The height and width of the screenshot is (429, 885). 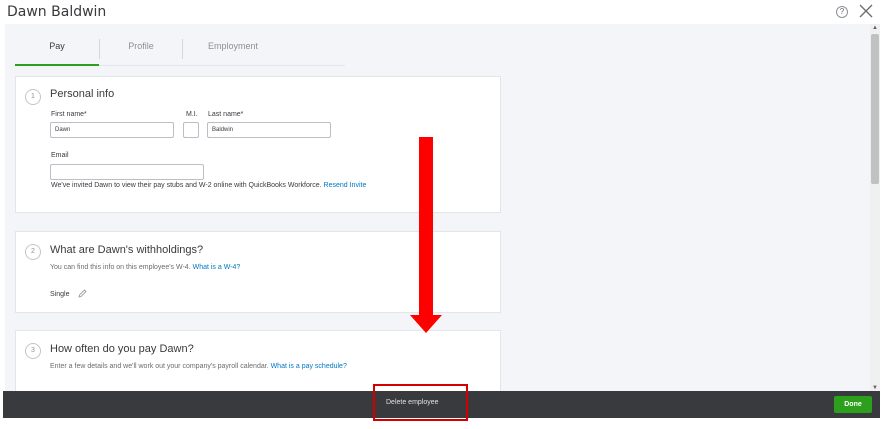 I want to click on section-title: How often do you pay Dawn?, so click(x=122, y=349).